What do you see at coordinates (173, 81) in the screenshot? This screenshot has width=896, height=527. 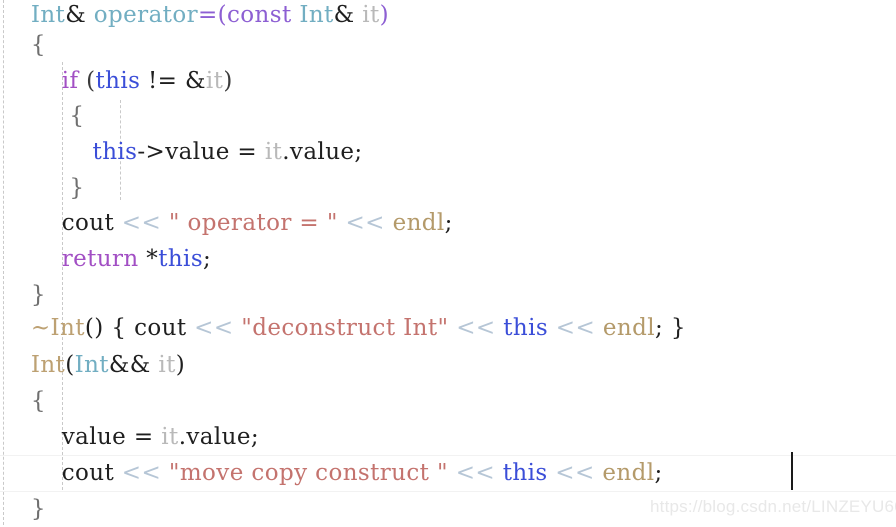 I see `code-token: != &` at bounding box center [173, 81].